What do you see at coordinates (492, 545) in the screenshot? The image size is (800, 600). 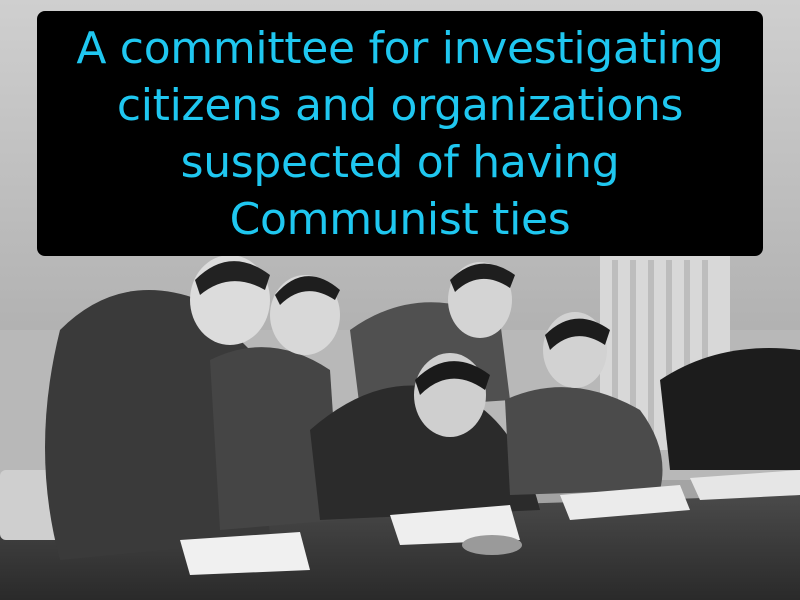 I see `ashtray` at bounding box center [492, 545].